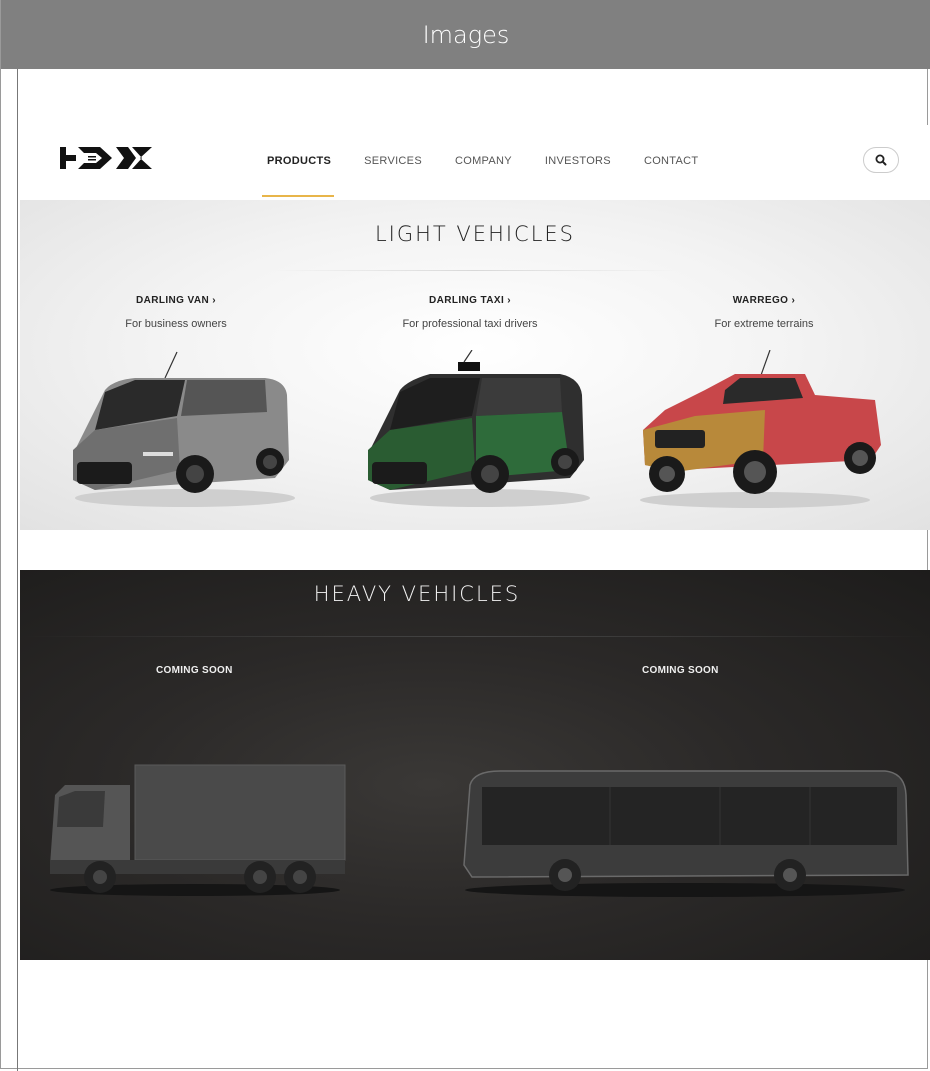  I want to click on warrego-image, so click(760, 430).